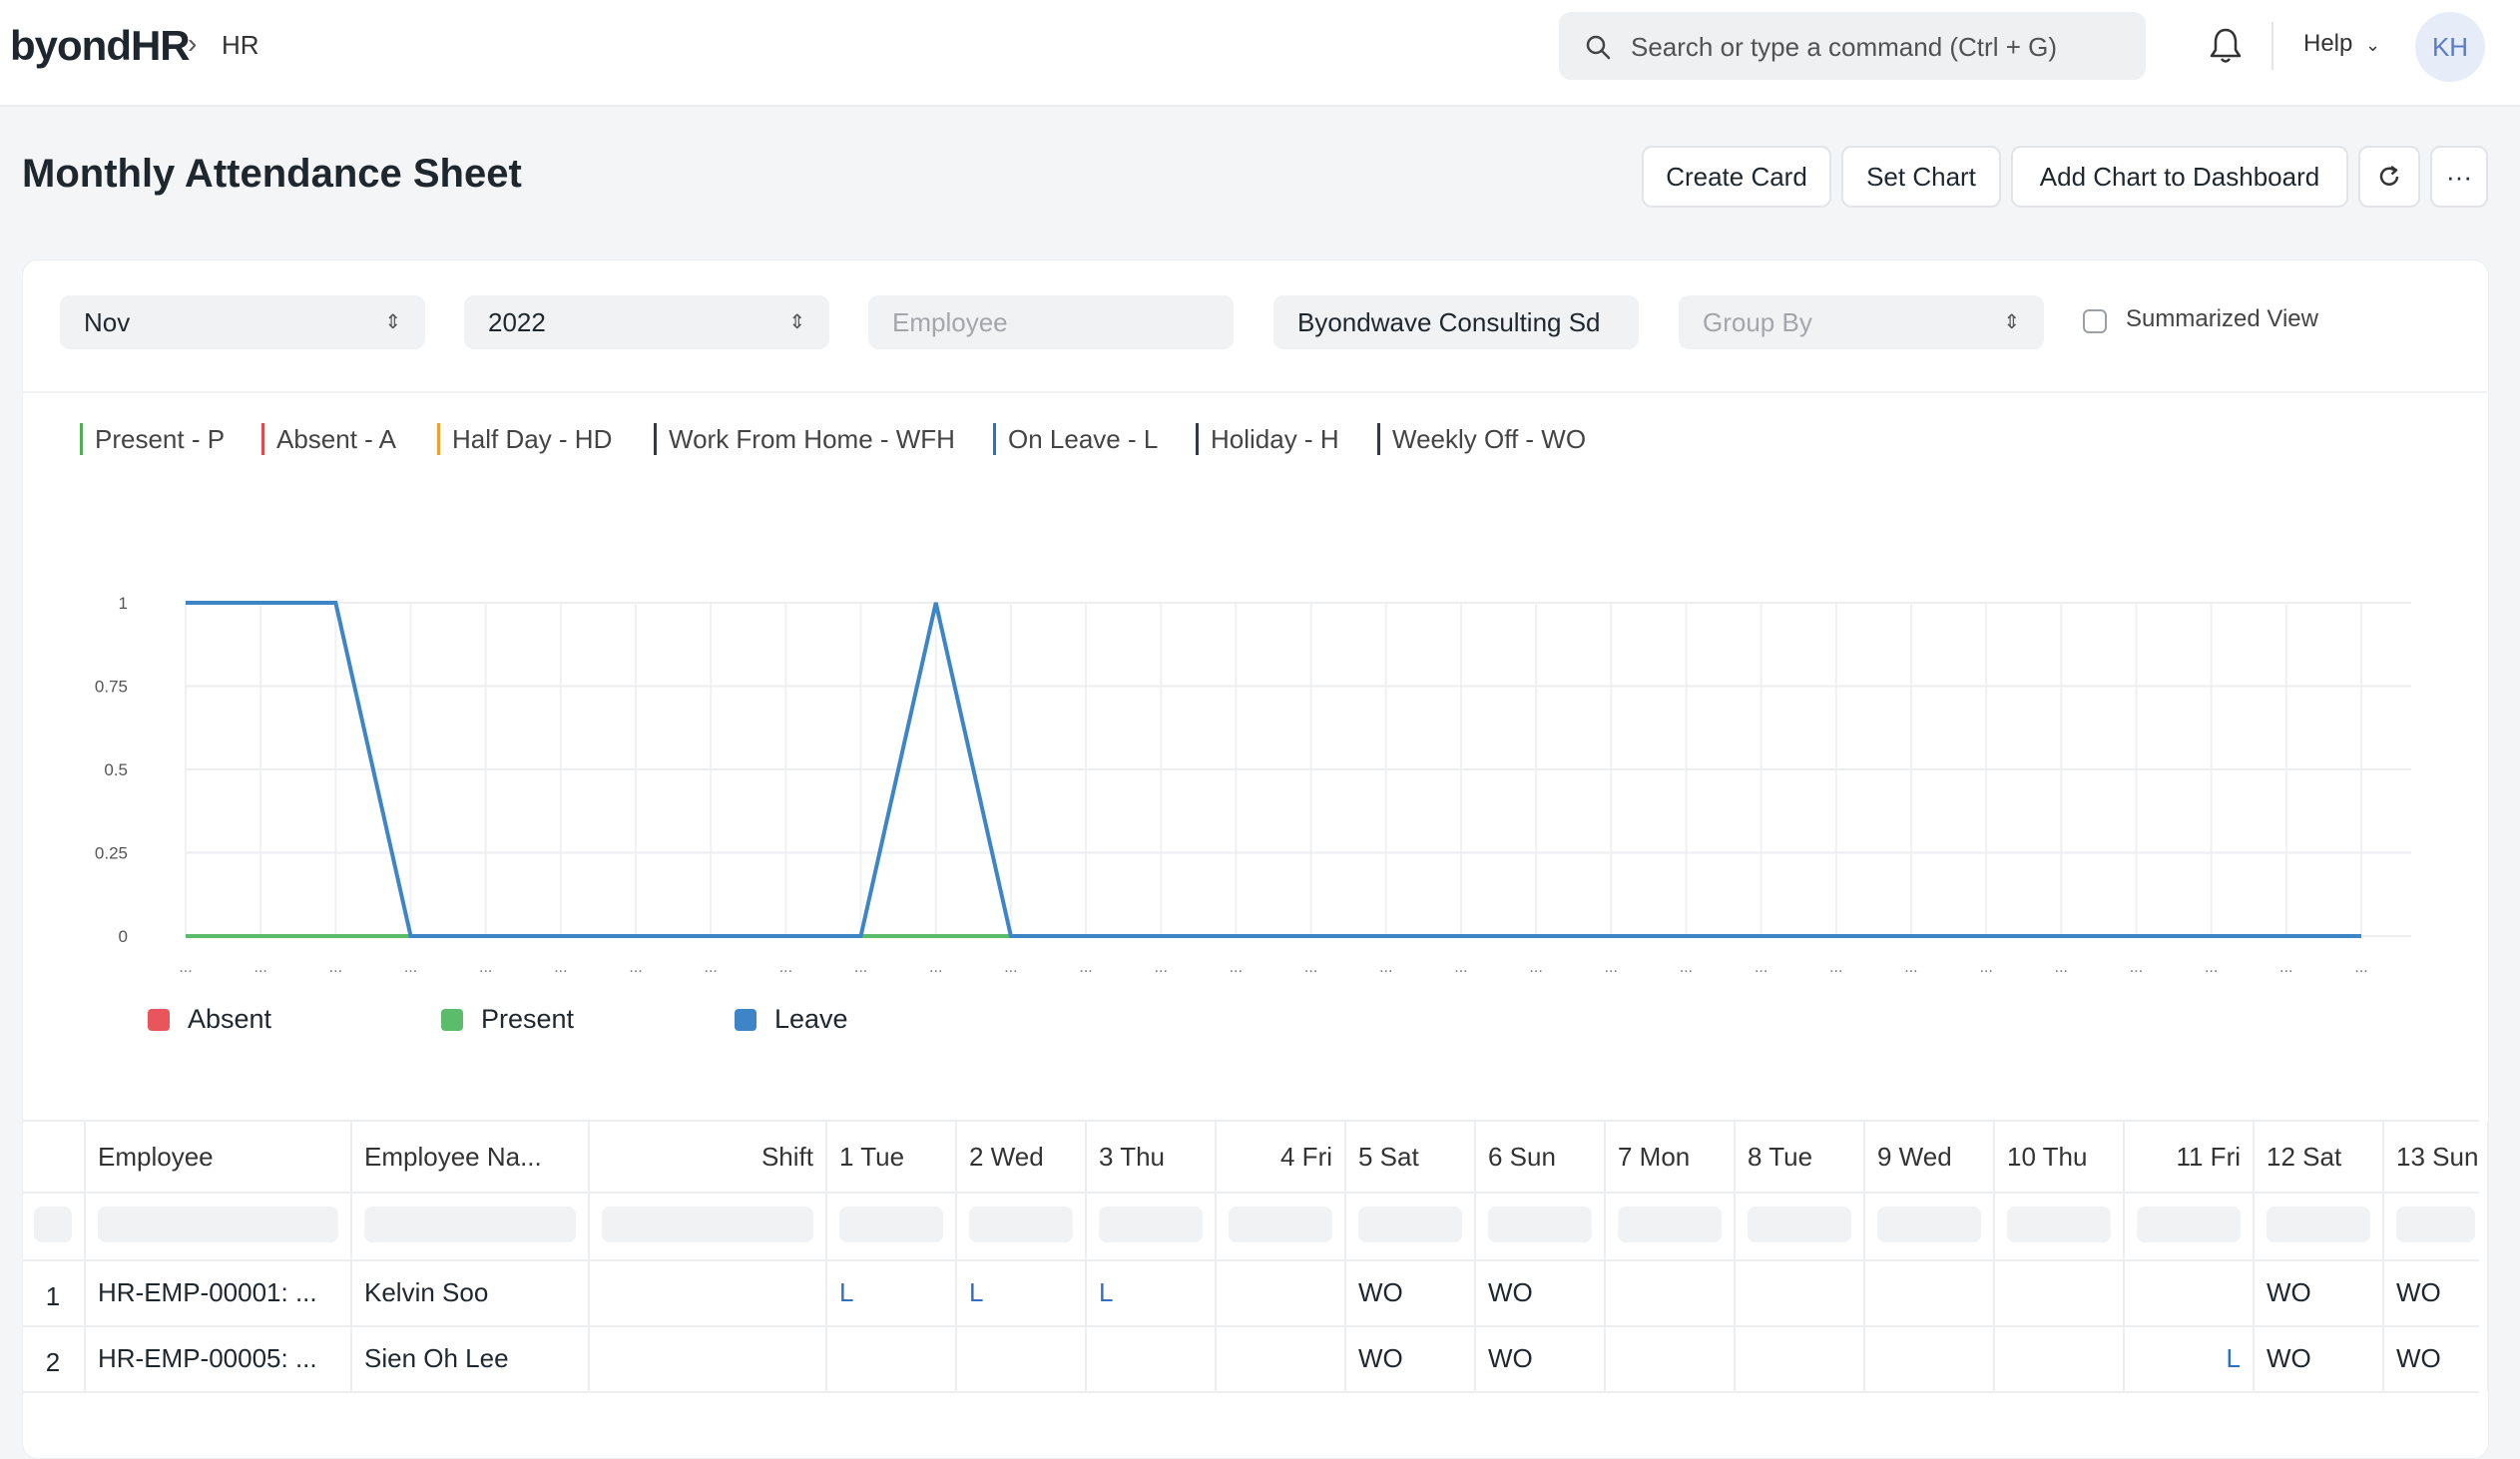 Image resolution: width=2520 pixels, height=1459 pixels. Describe the element at coordinates (507, 1020) in the screenshot. I see `chart-legend-item-present: Present` at that location.